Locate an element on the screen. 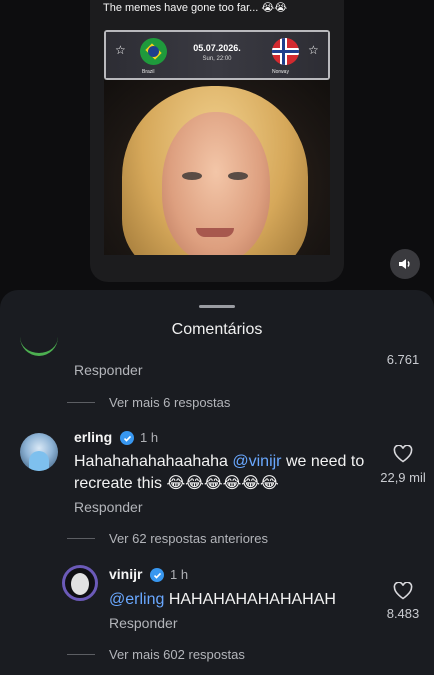  post-caption: The memes have gone too far... 😭😭 is located at coordinates (195, 8).